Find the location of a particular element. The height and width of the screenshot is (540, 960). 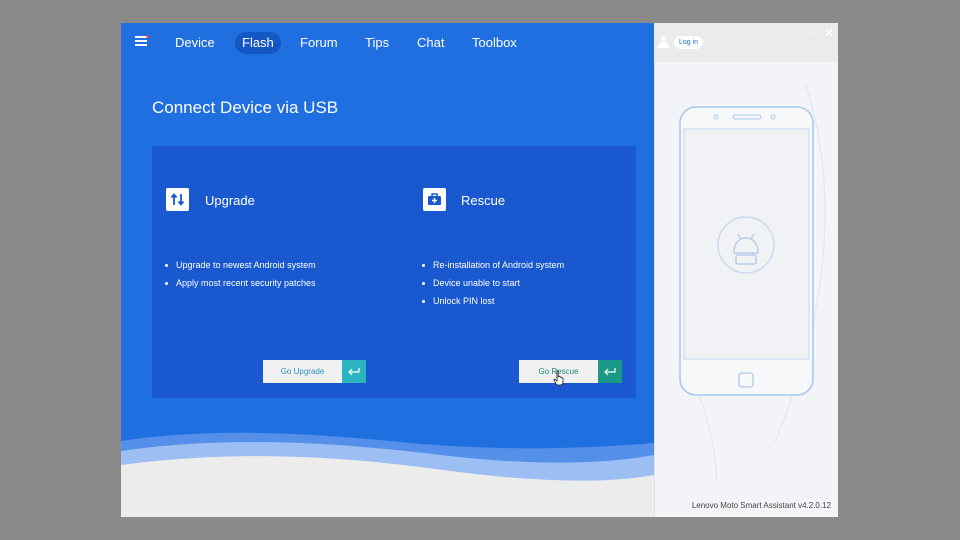

version-label: Lenovo Moto Smart Assistant v4.2.0.12 is located at coordinates (761, 505).